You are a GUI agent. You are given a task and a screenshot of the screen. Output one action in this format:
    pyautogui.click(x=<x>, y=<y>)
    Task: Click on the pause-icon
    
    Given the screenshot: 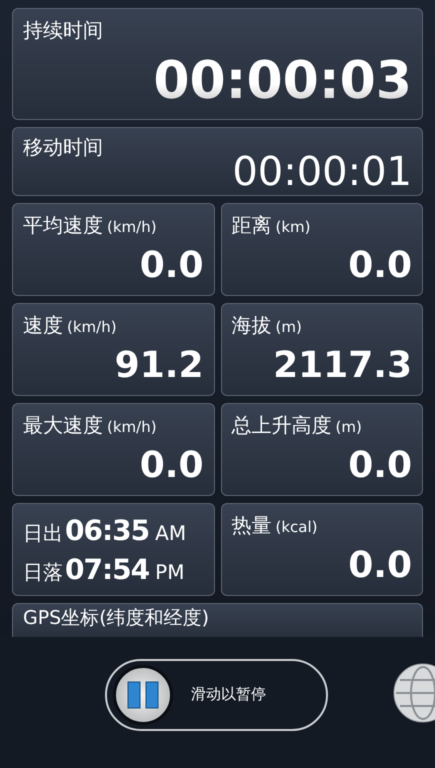 What is the action you would take?
    pyautogui.click(x=143, y=695)
    